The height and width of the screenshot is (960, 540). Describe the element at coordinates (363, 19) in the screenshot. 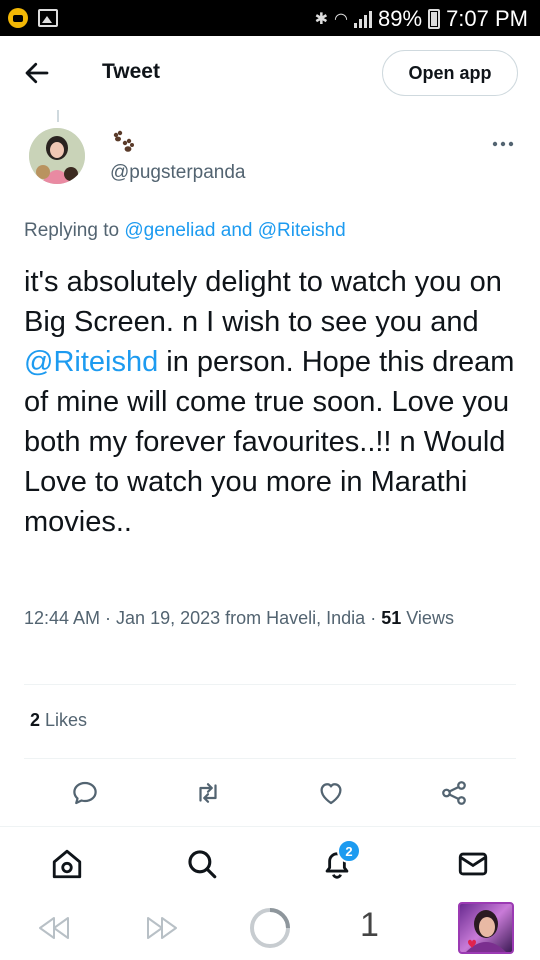

I see `signal-icon` at that location.